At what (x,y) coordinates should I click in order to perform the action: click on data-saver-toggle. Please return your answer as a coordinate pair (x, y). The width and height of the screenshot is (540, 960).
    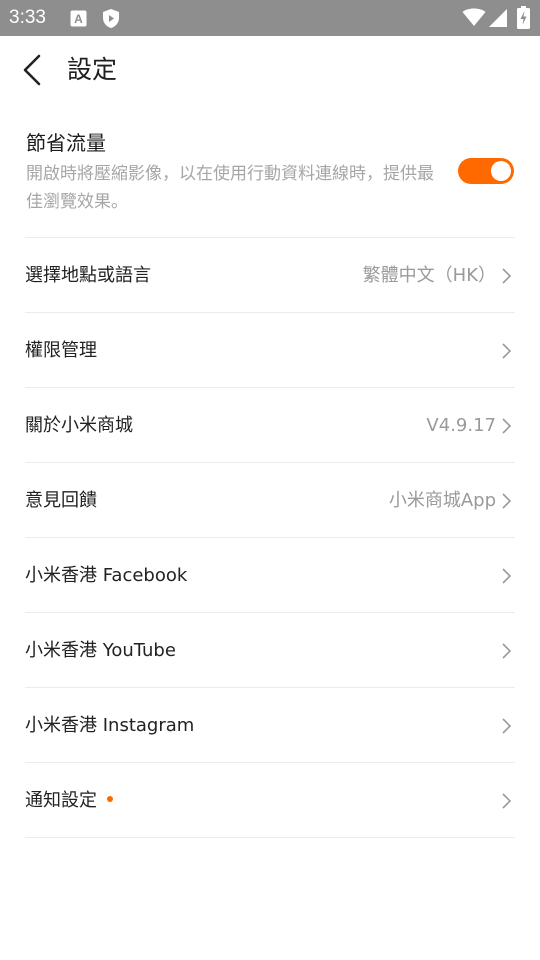
    Looking at the image, I should click on (486, 171).